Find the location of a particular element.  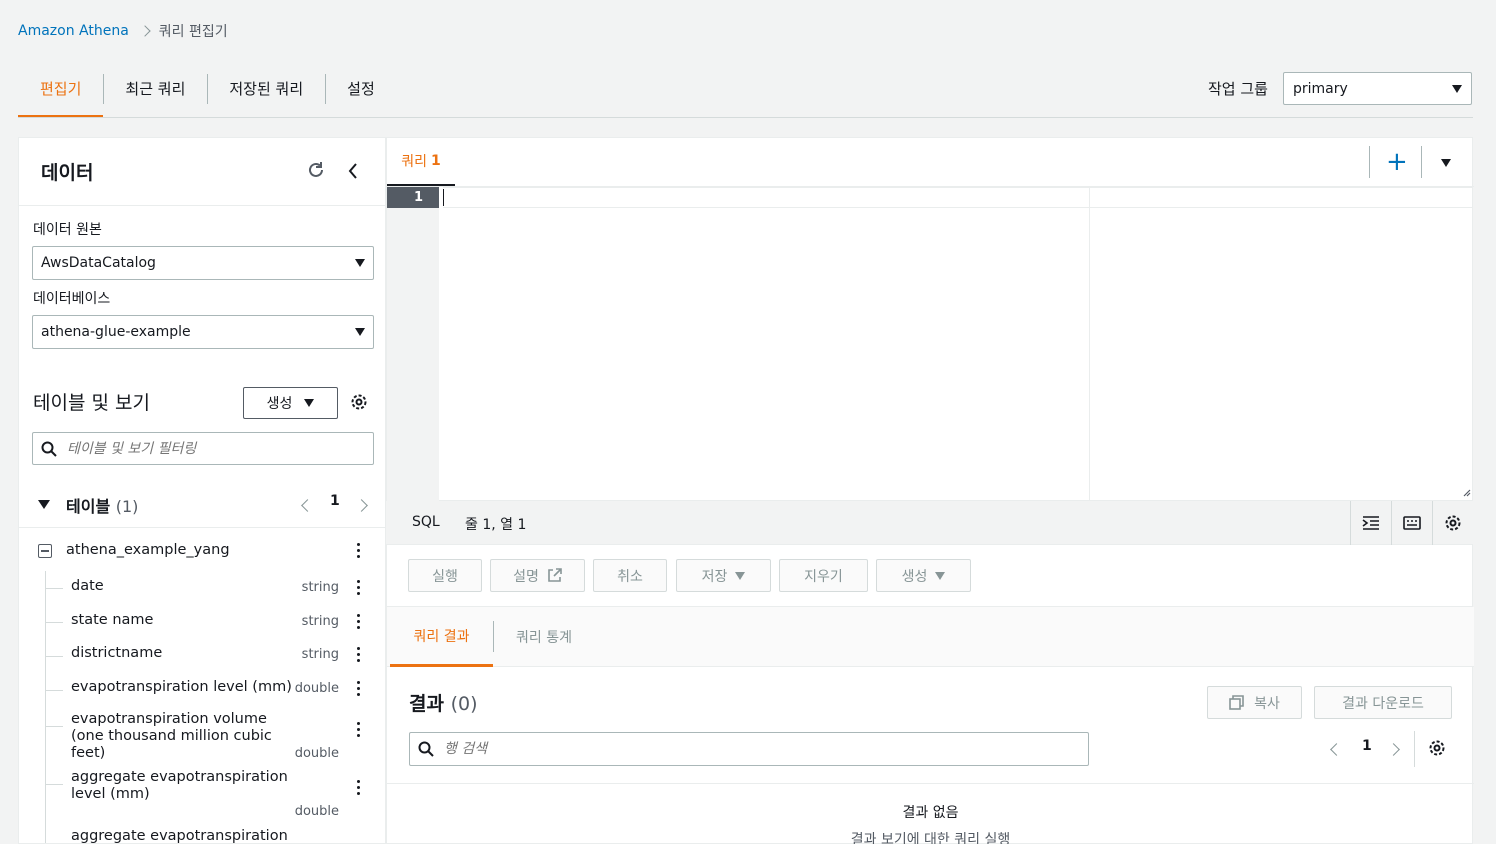

text-cursor is located at coordinates (443, 197).